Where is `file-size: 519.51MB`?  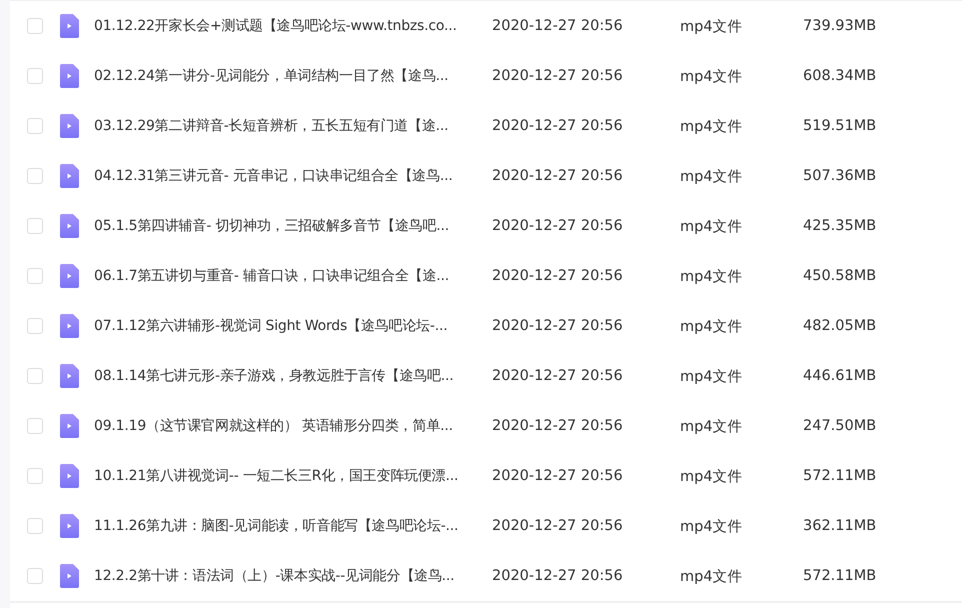
file-size: 519.51MB is located at coordinates (840, 126).